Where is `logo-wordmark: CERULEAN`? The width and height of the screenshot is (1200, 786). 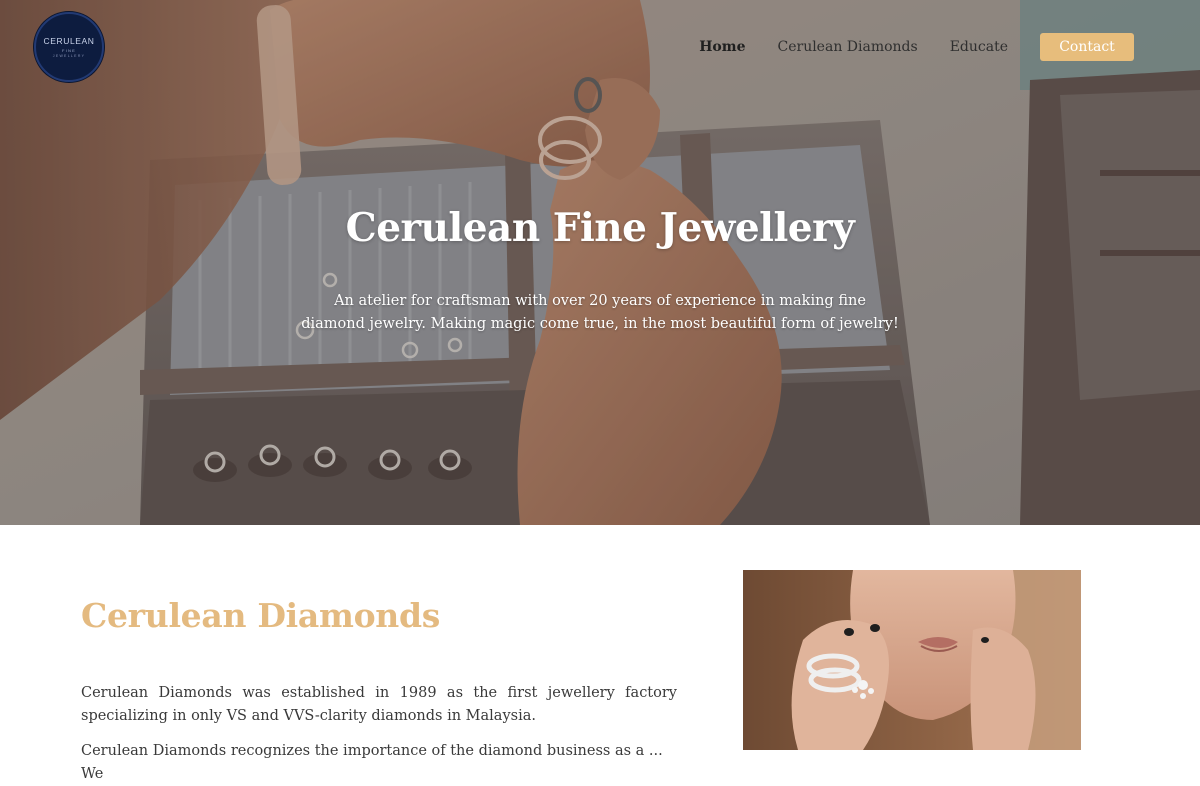 logo-wordmark: CERULEAN is located at coordinates (69, 41).